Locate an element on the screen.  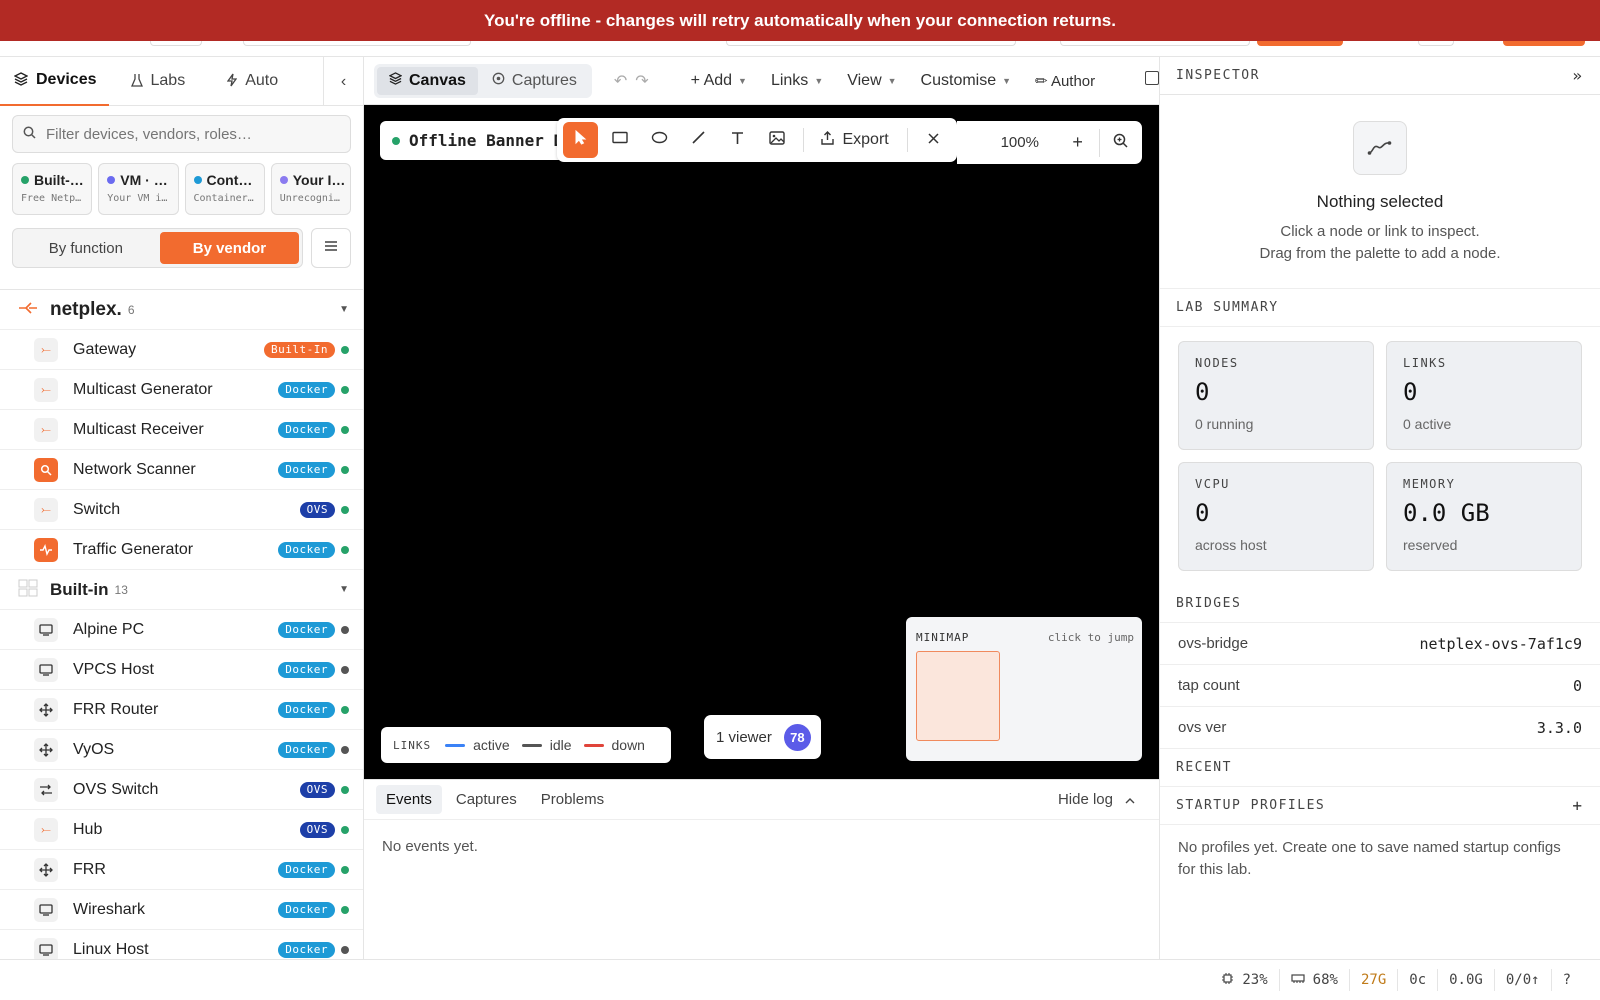
device-filter is located at coordinates (181, 134).